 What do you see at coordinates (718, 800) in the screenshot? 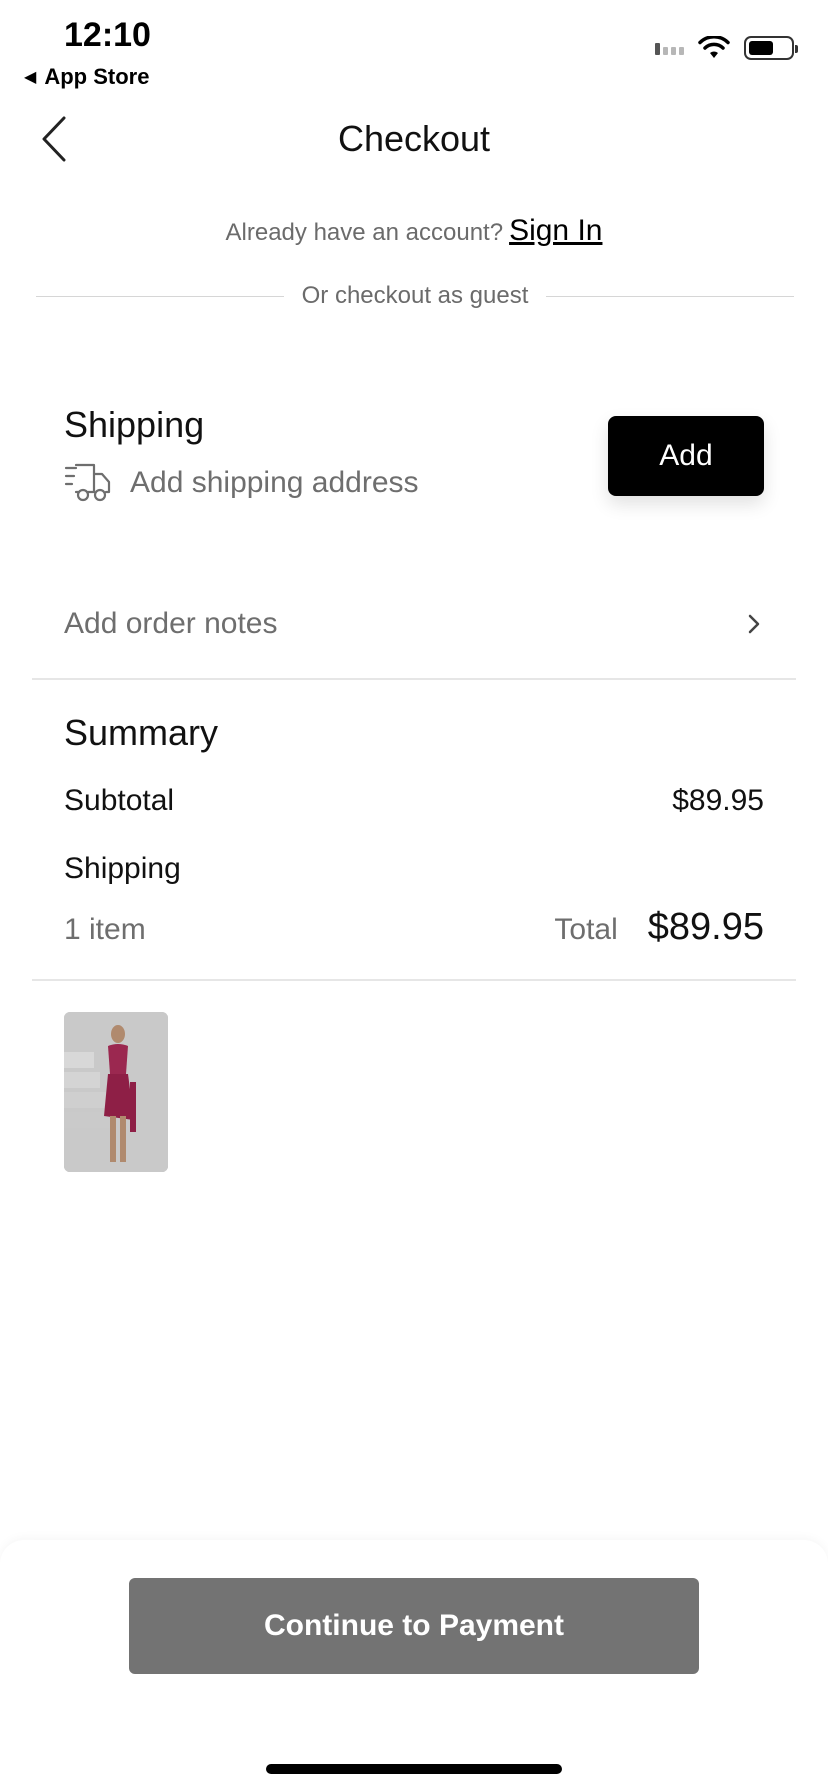
I see `subtotal-value: $89.95` at bounding box center [718, 800].